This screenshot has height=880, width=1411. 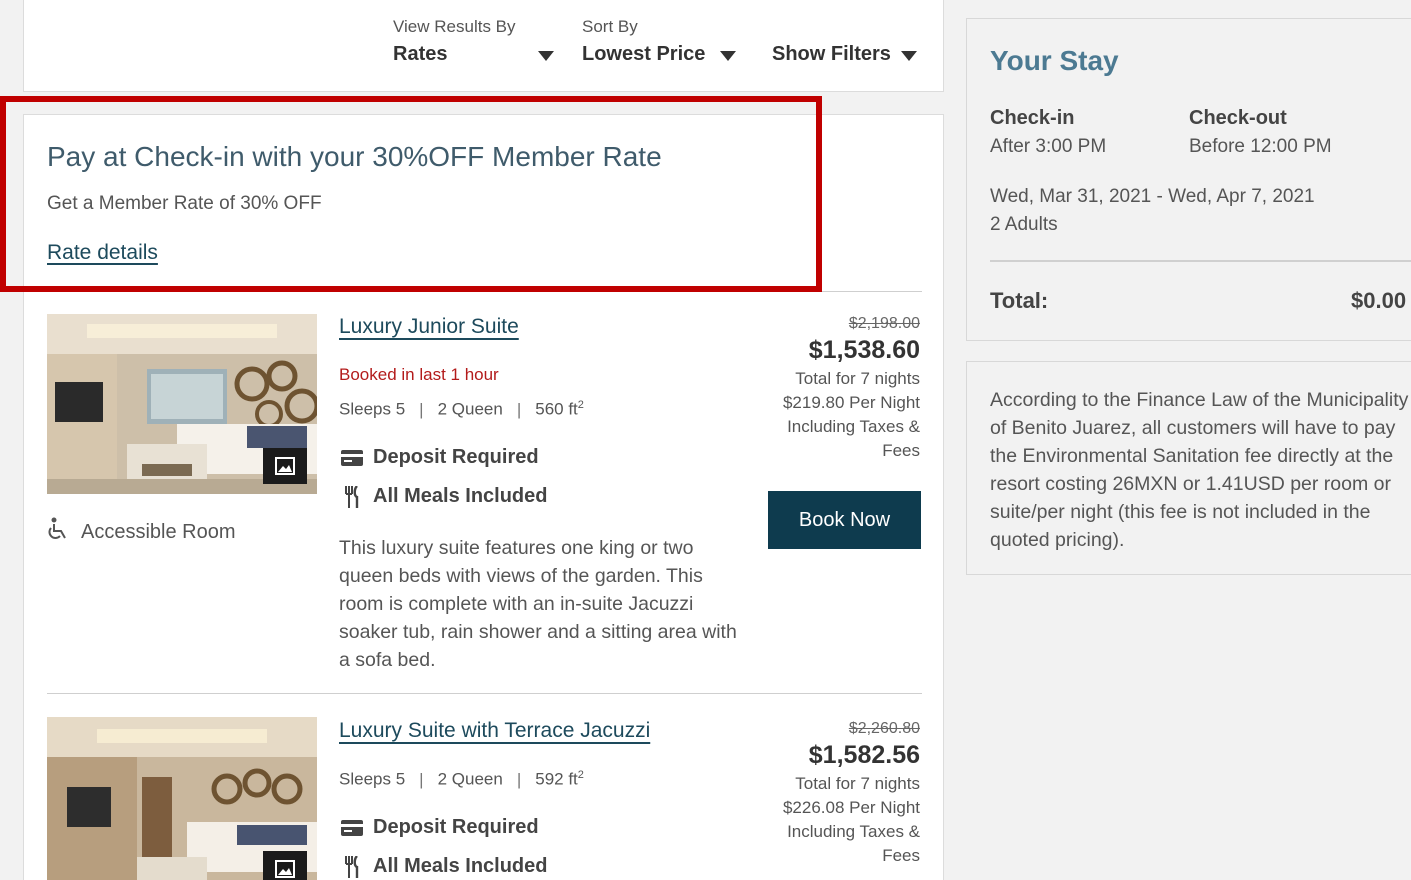 What do you see at coordinates (1054, 60) in the screenshot?
I see `your-stay-title: Your Stay` at bounding box center [1054, 60].